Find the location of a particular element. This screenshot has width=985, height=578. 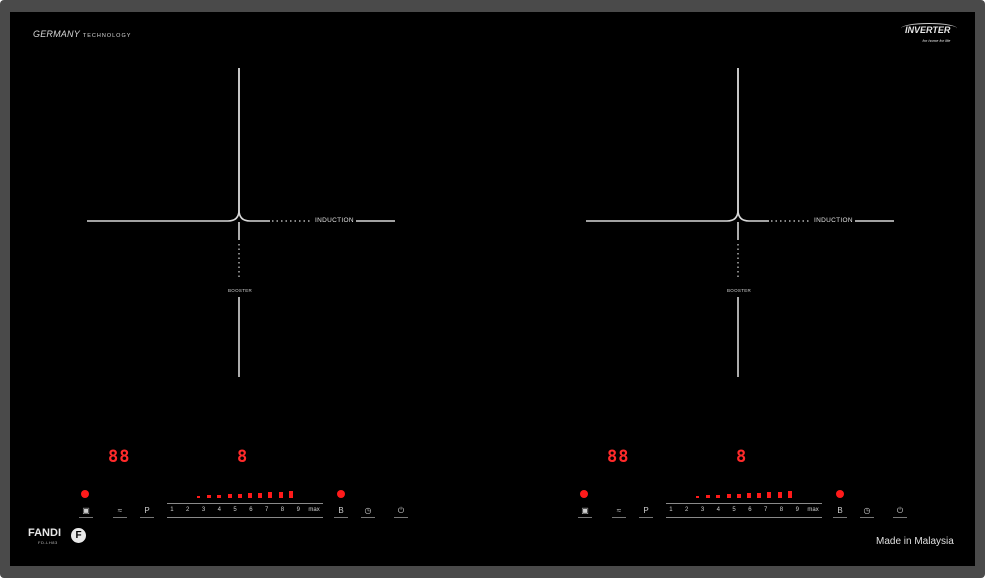

zone-1-lock-button: ▣ is located at coordinates (86, 511).